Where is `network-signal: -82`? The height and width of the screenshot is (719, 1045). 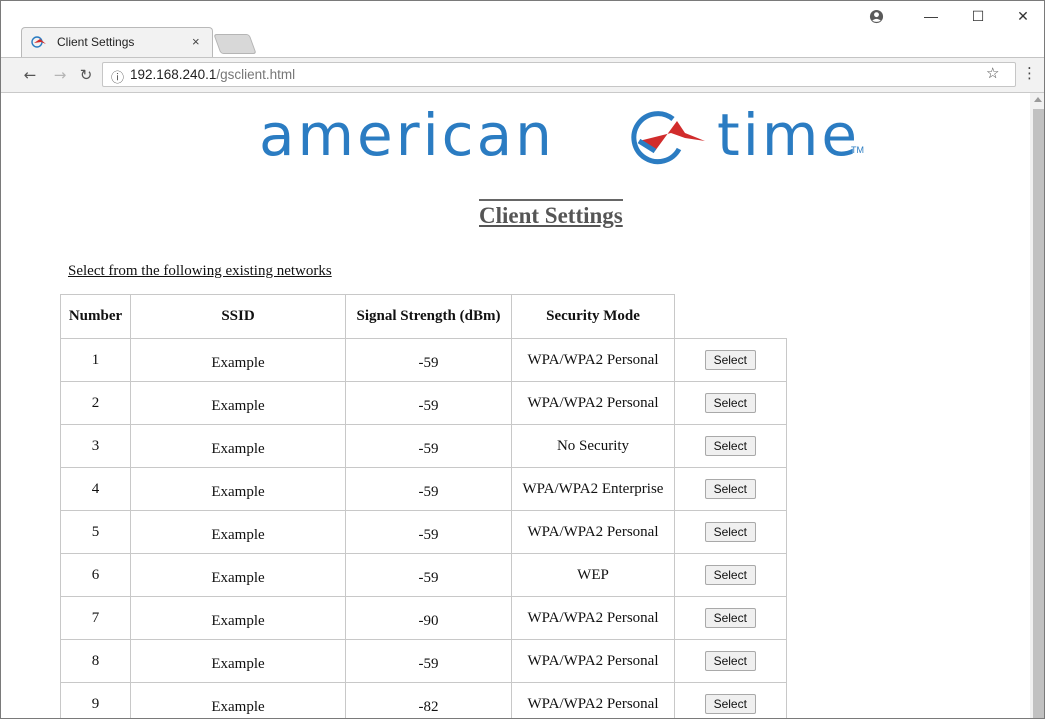 network-signal: -82 is located at coordinates (428, 700).